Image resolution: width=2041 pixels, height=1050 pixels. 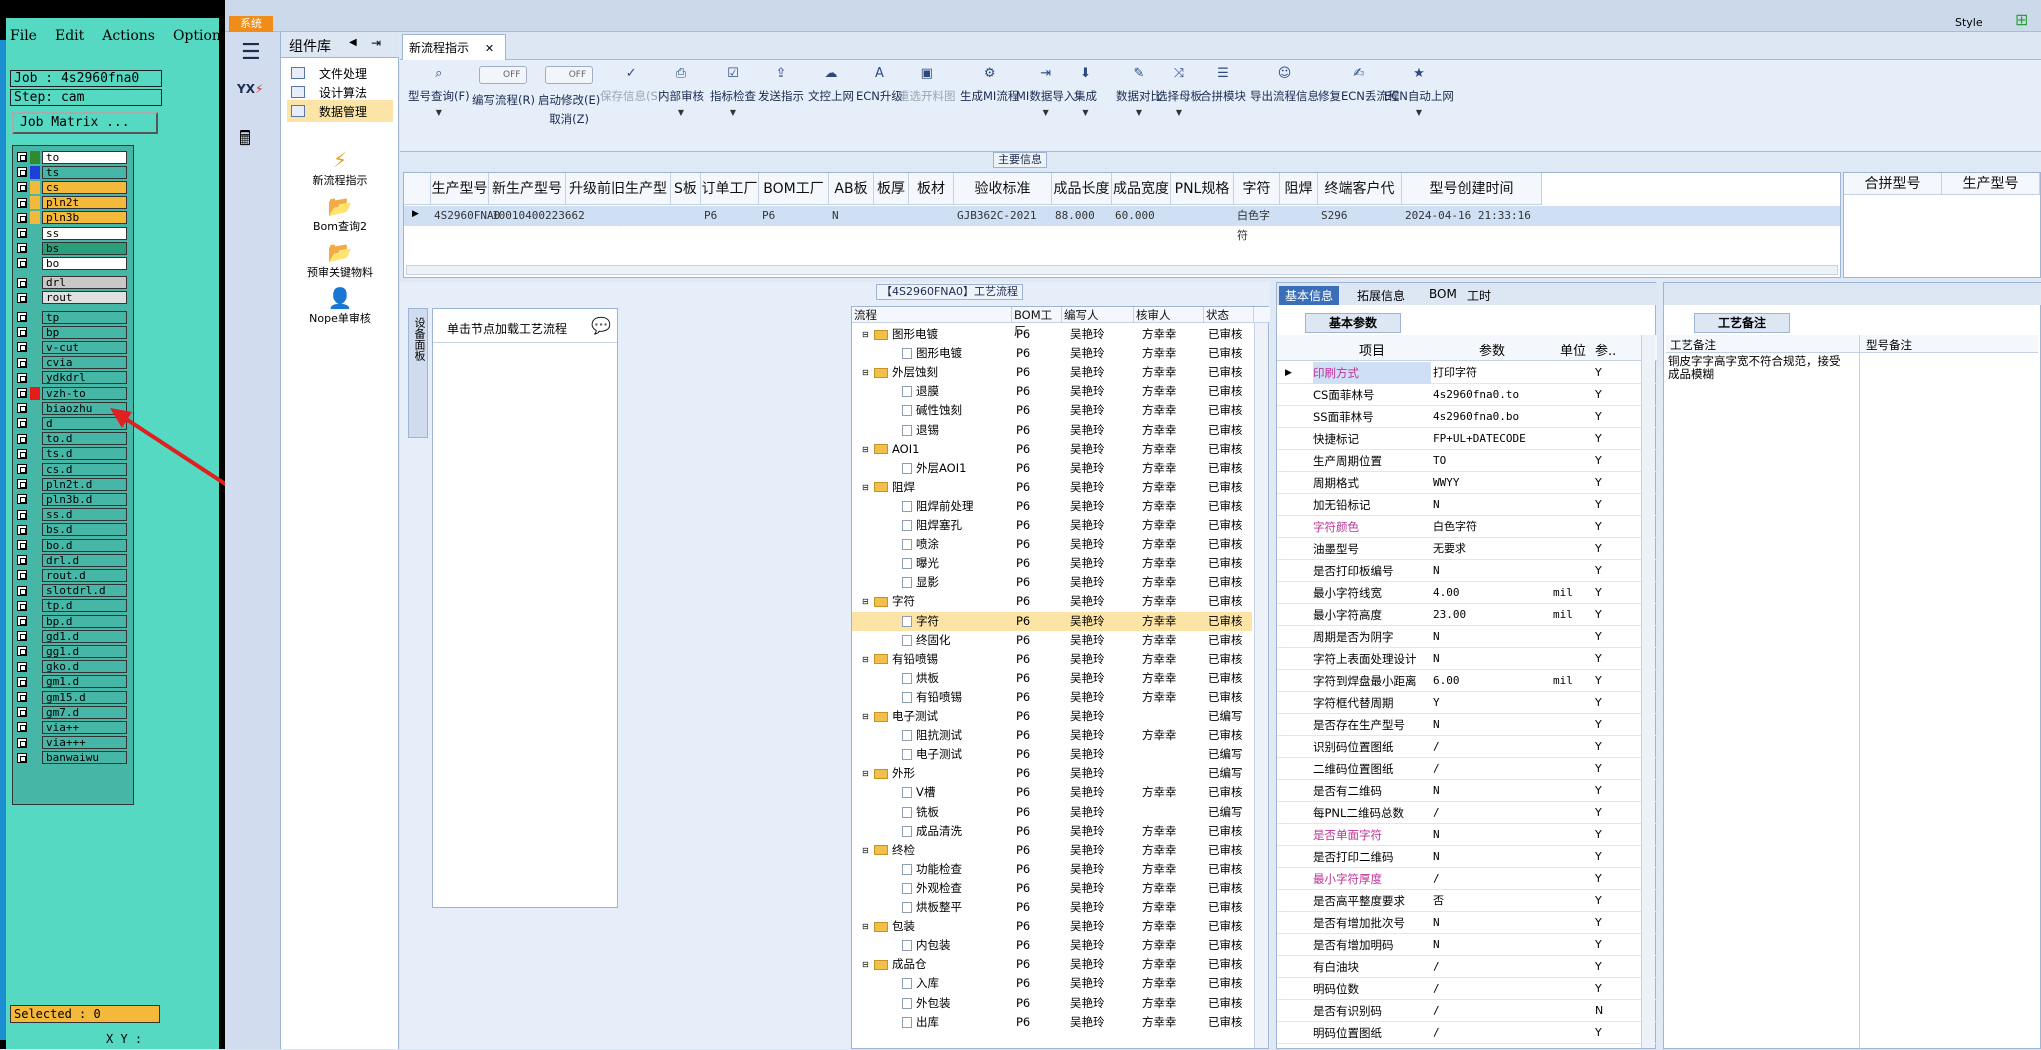 I want to click on param-row: 是否有二维码 N Y, so click(x=1467, y=791).